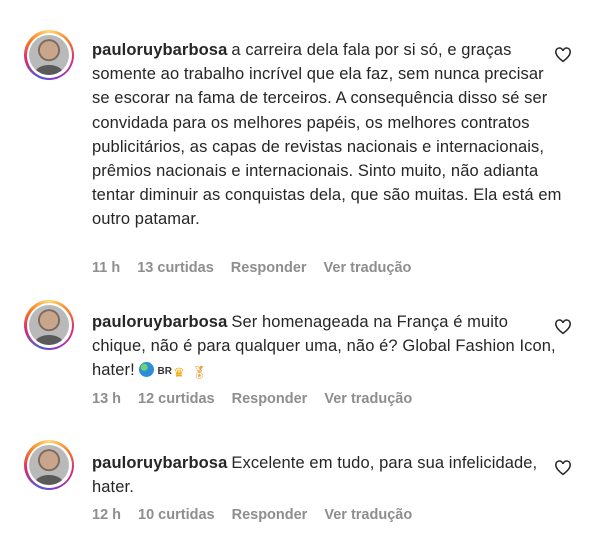  I want to click on comment-likes: 12 curtidas, so click(176, 399).